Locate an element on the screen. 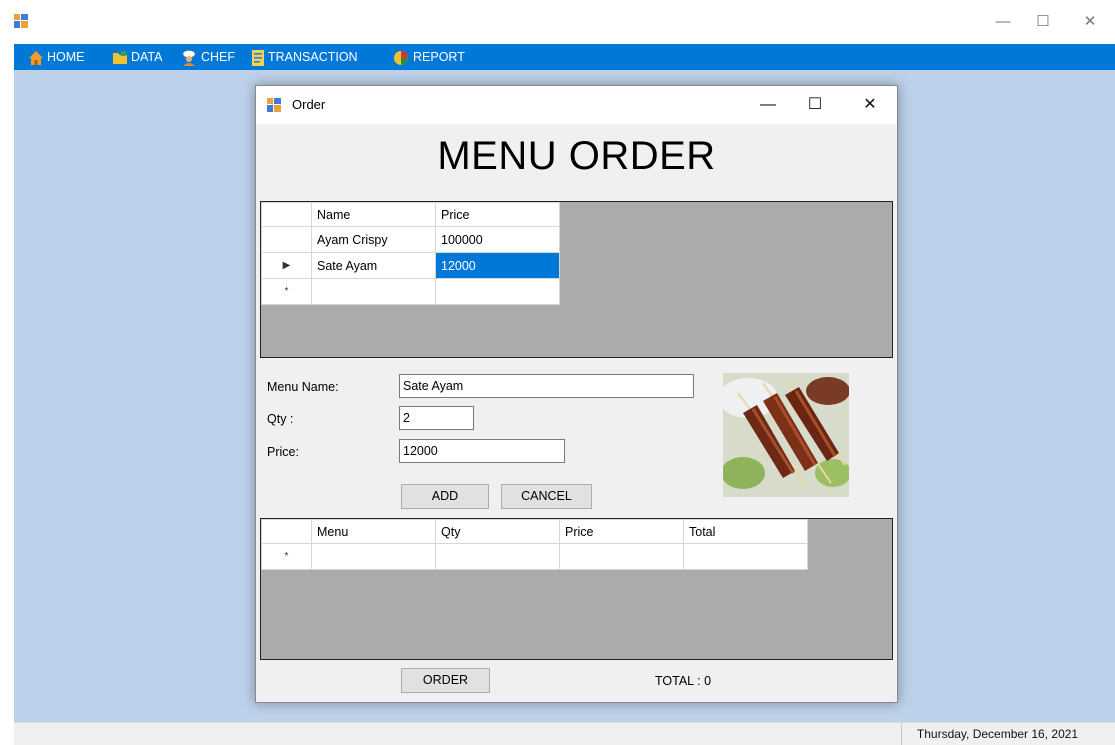 The width and height of the screenshot is (1115, 745). menu-name-field: Sate Ayam is located at coordinates (546, 386).